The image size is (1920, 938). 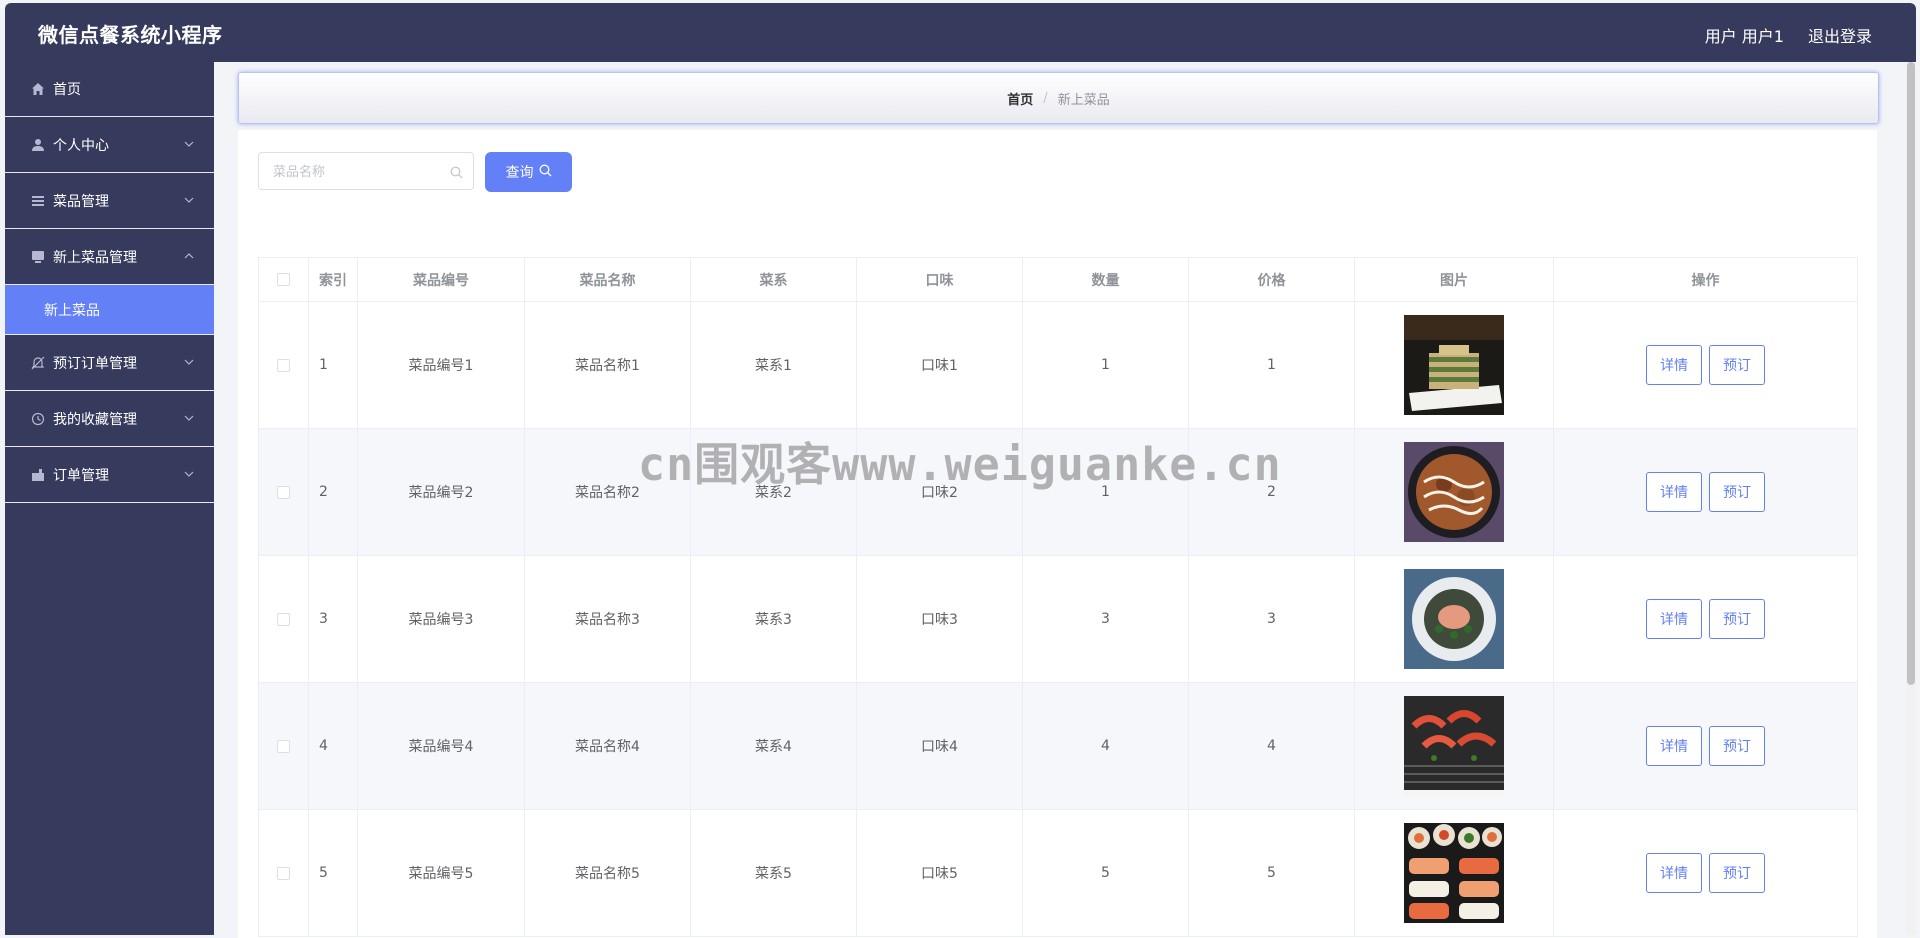 I want to click on table-row: 1 菜品编号1 菜品名称1 菜系1 口味1 1 1 详情 预订, so click(x=1058, y=365).